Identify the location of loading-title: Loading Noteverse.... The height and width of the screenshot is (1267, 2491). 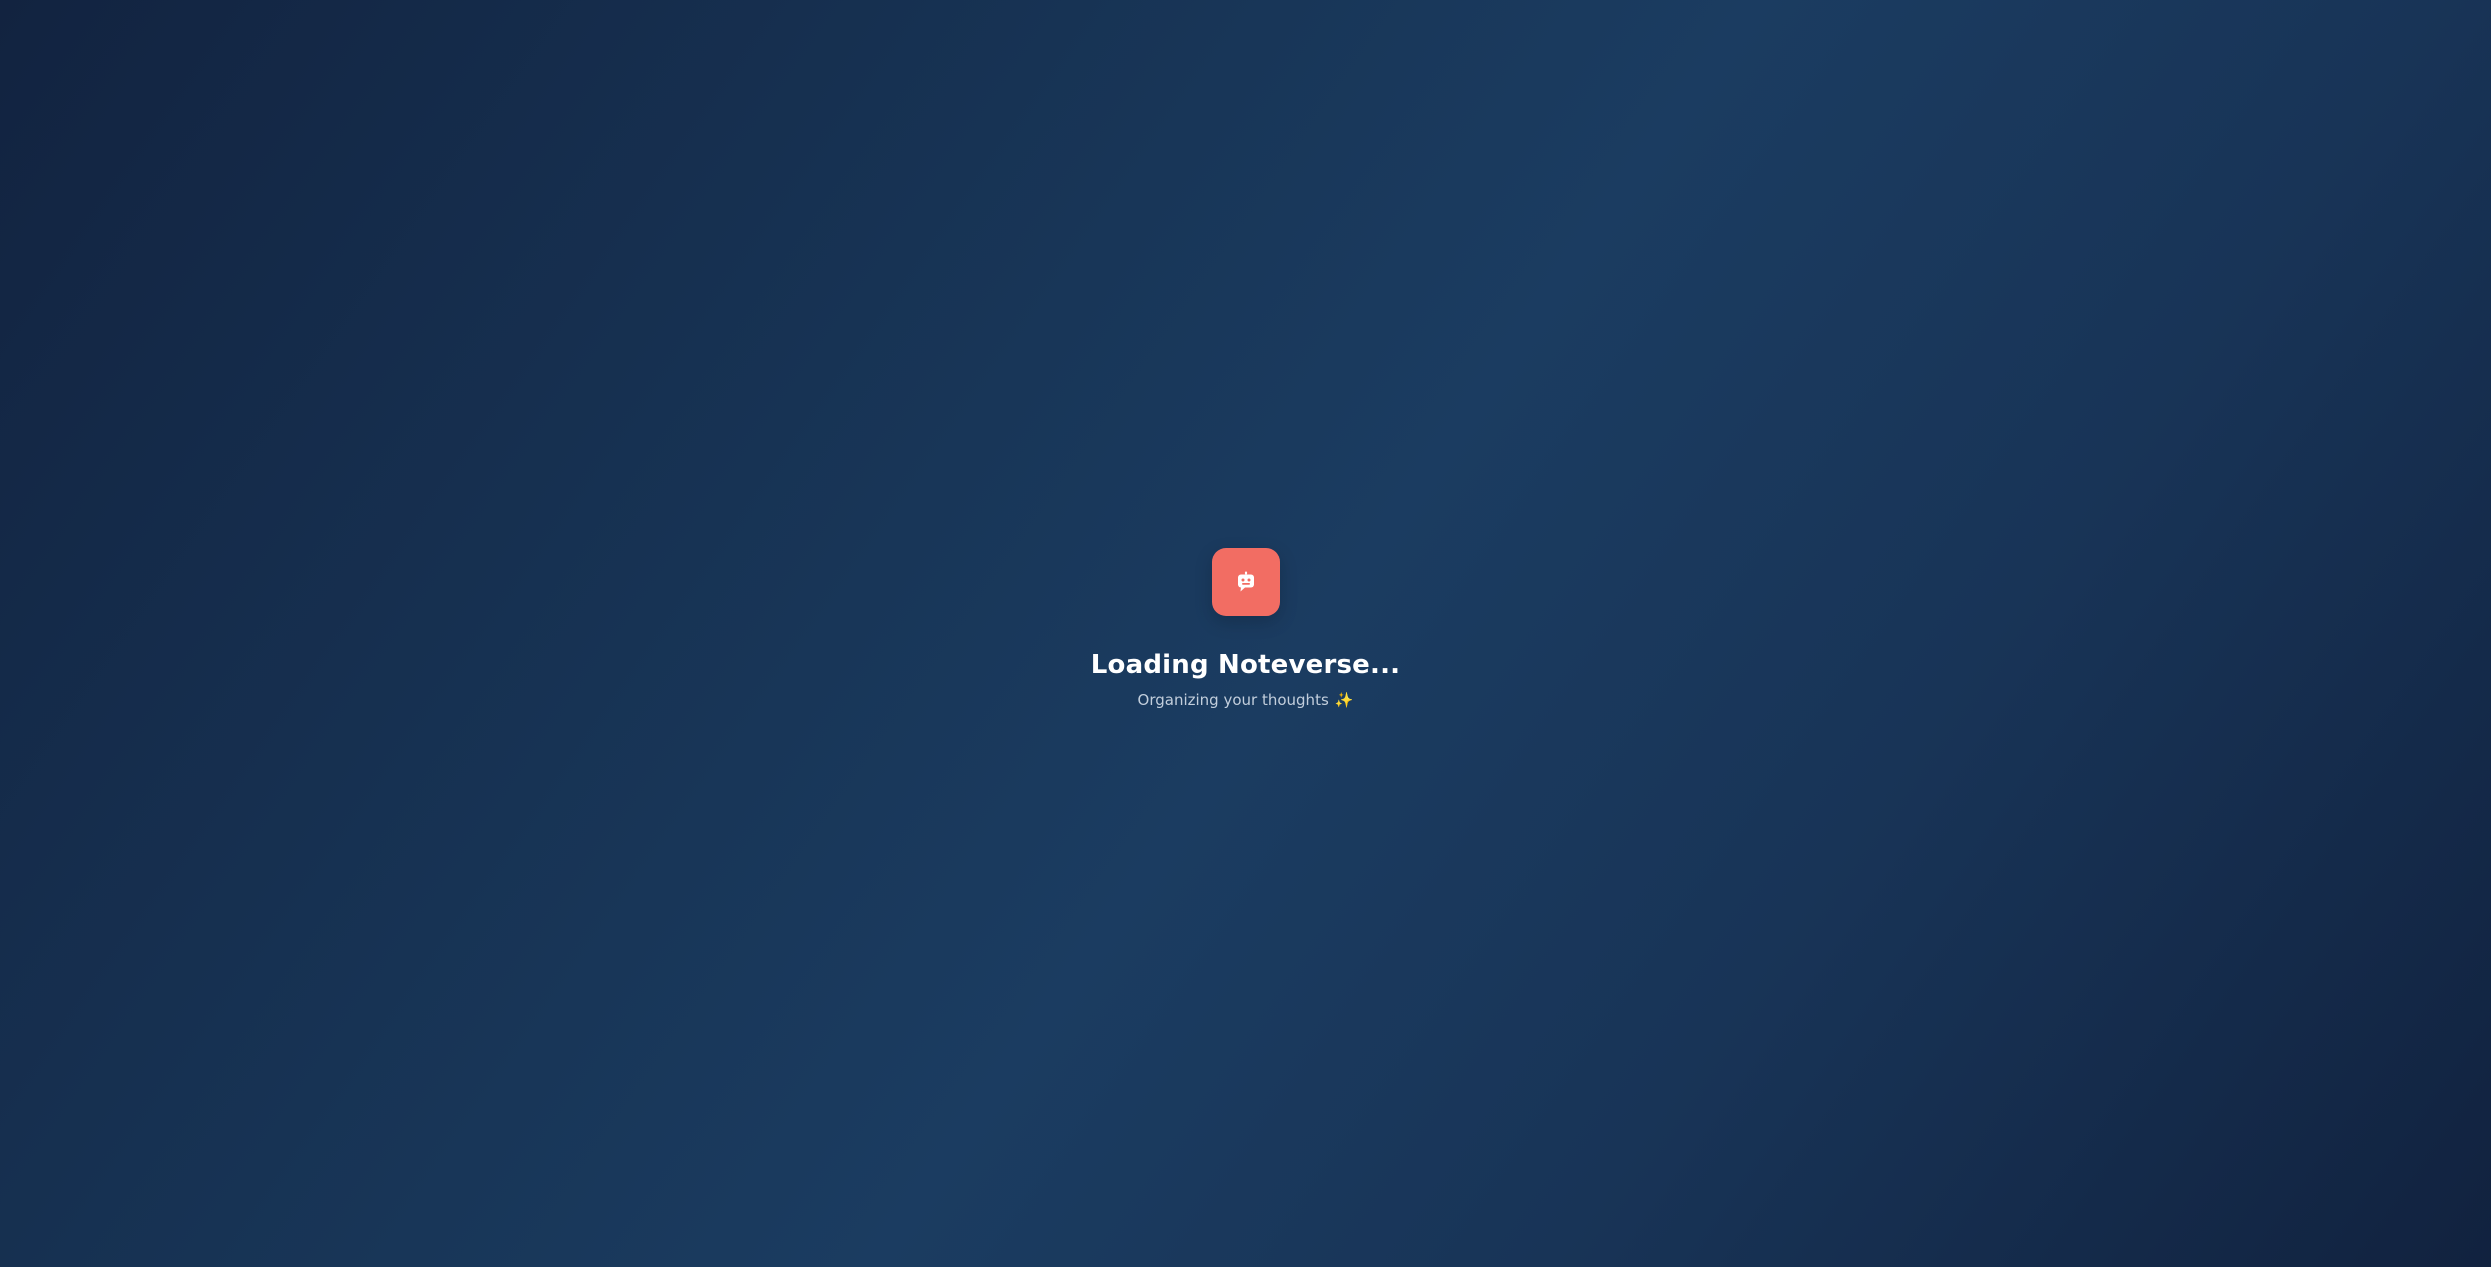
(1245, 665).